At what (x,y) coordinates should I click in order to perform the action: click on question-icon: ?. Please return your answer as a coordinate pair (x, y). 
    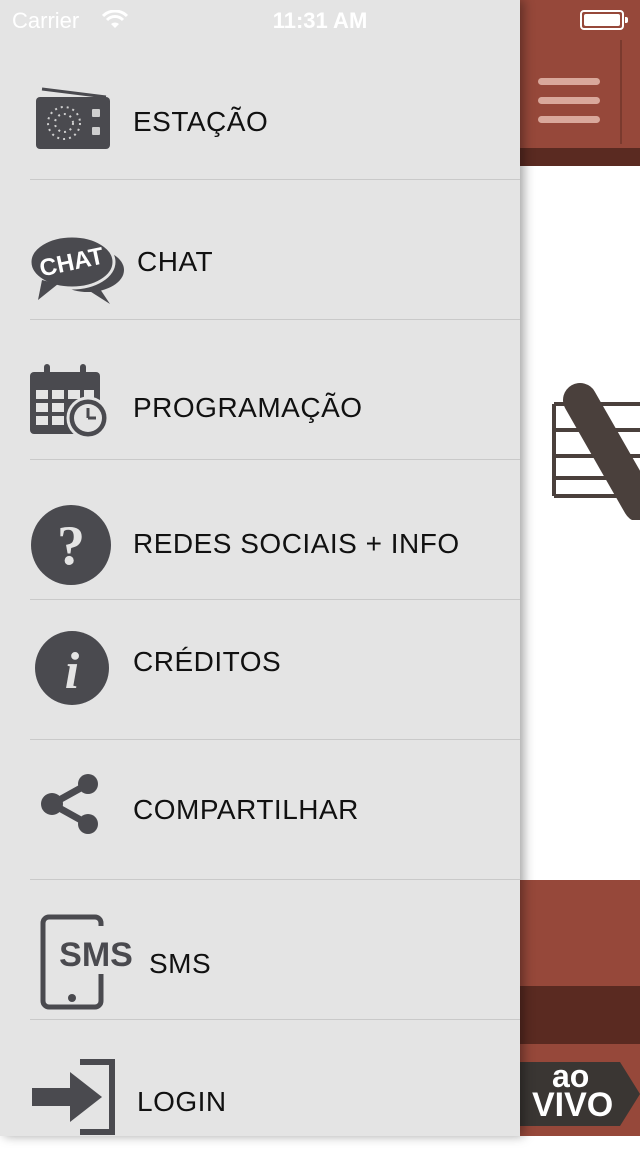
    Looking at the image, I should click on (71, 545).